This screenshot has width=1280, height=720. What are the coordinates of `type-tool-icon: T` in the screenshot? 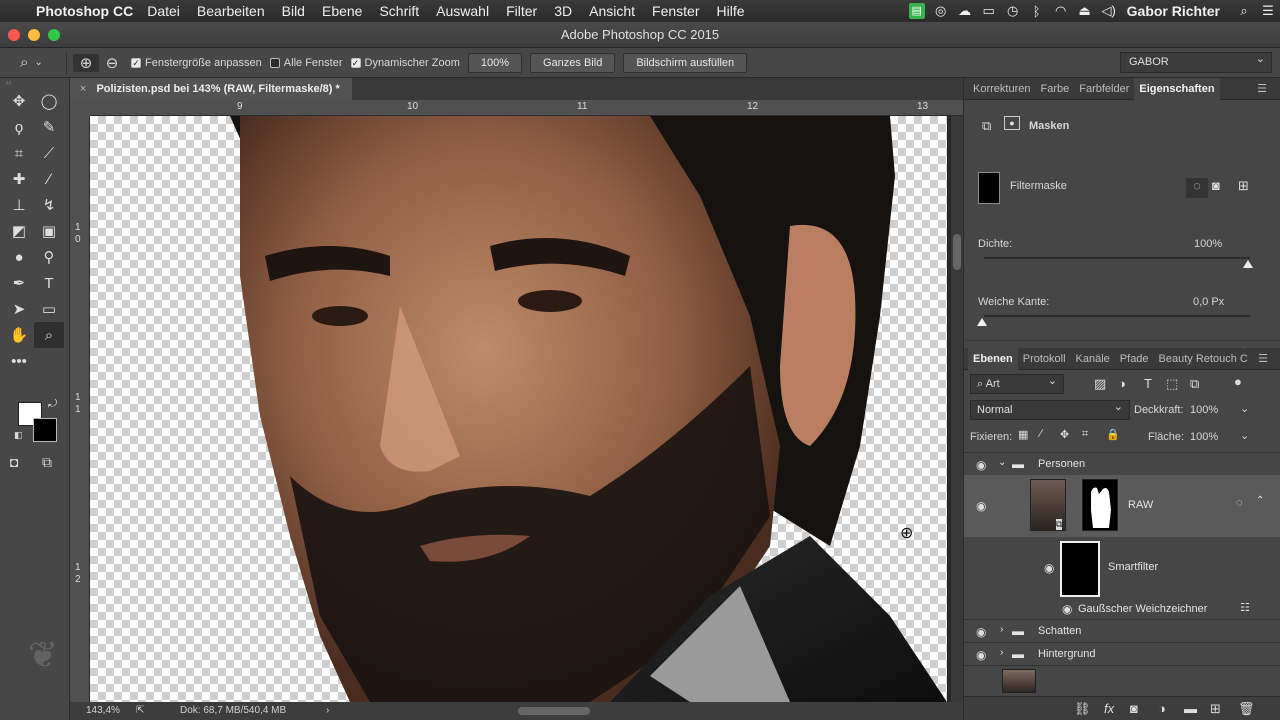 It's located at (49, 283).